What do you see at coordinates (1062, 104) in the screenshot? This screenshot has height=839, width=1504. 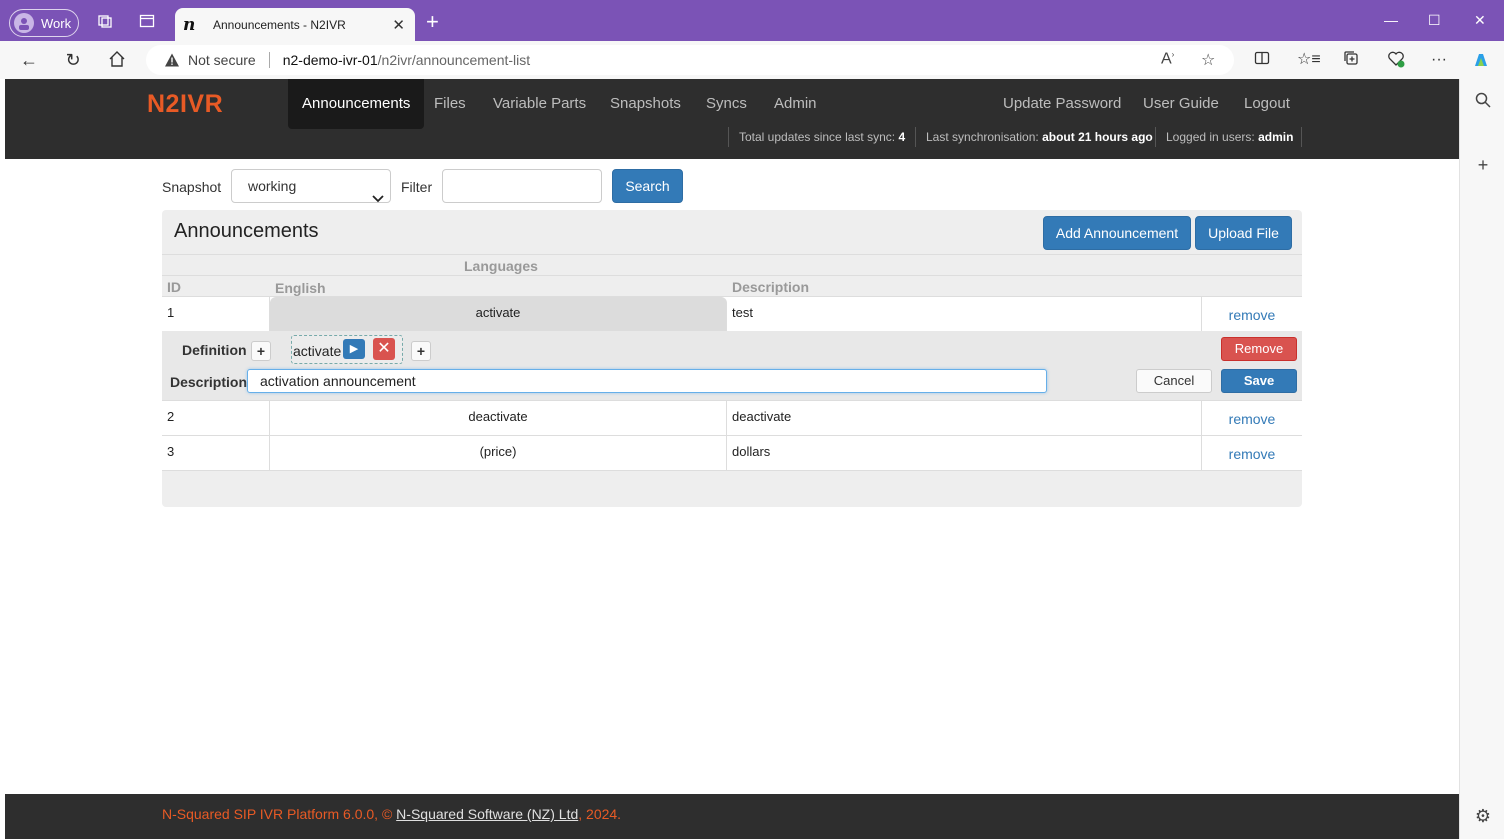 I see `nav-update-password: Update Password` at bounding box center [1062, 104].